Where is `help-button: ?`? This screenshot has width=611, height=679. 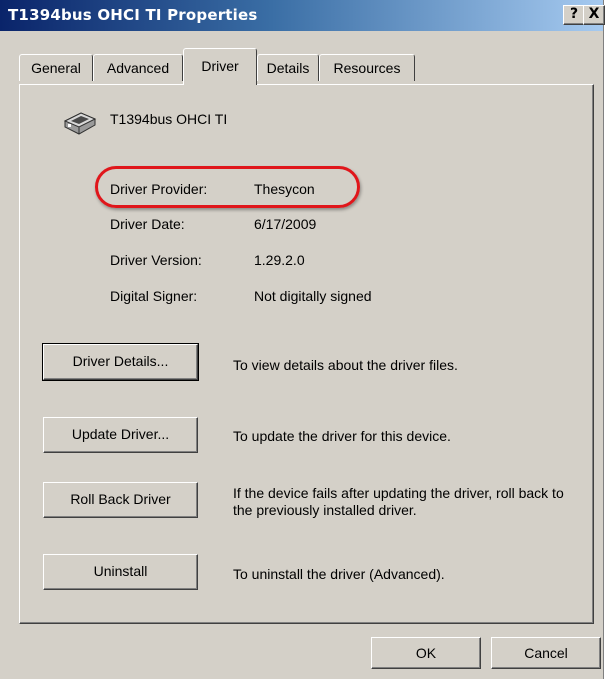 help-button: ? is located at coordinates (574, 15).